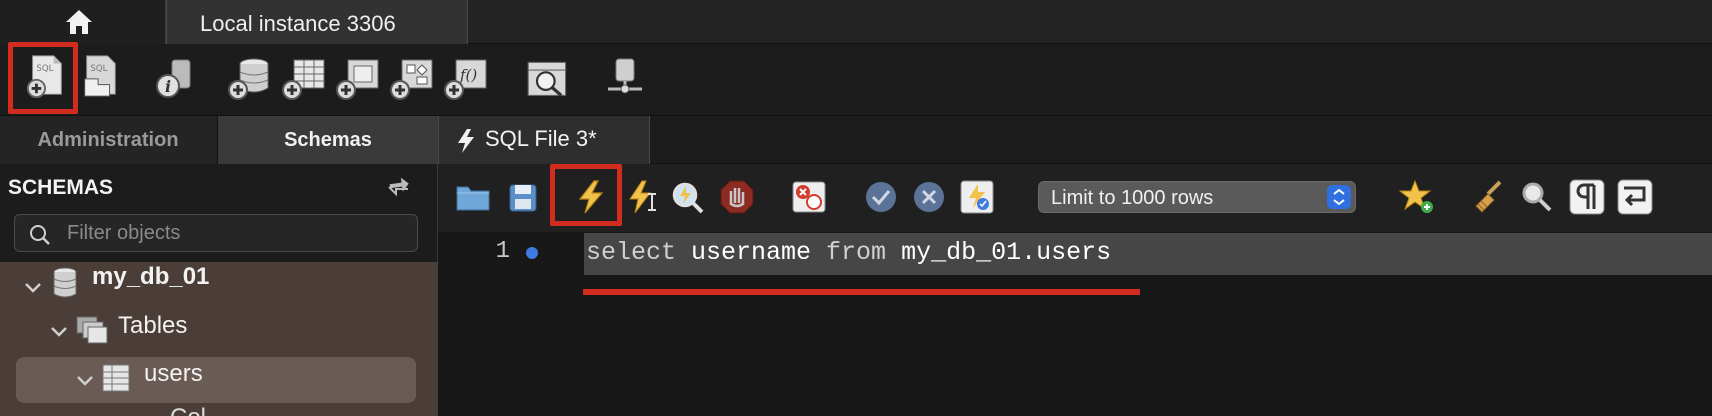 This screenshot has height=416, width=1712. What do you see at coordinates (412, 78) in the screenshot?
I see `create-procedure-icon` at bounding box center [412, 78].